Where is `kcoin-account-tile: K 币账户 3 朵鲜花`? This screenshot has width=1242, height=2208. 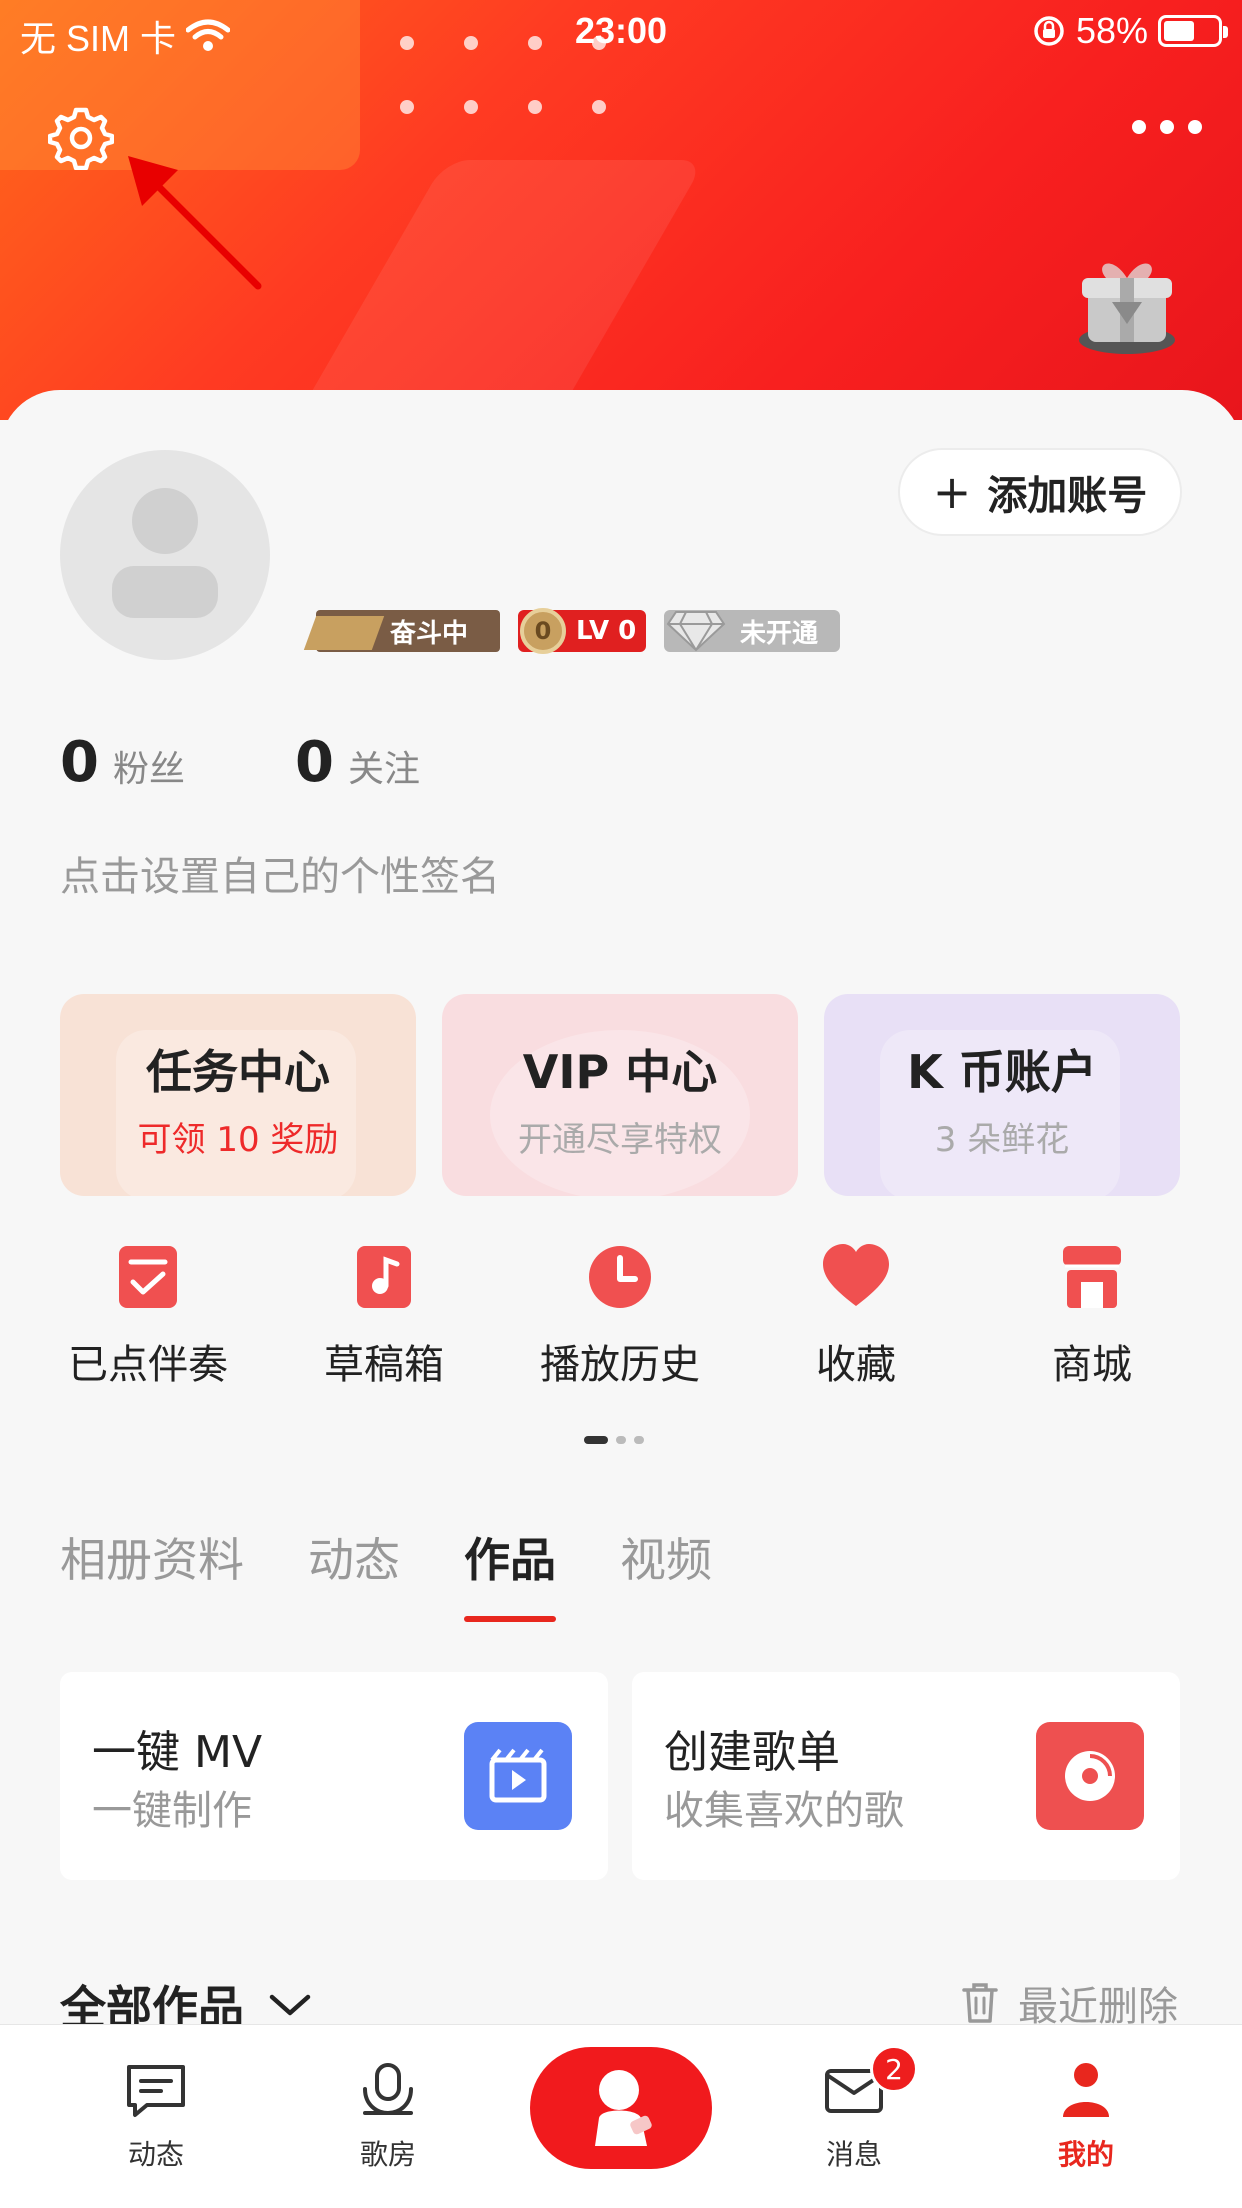 kcoin-account-tile: K 币账户 3 朵鲜花 is located at coordinates (1002, 1095).